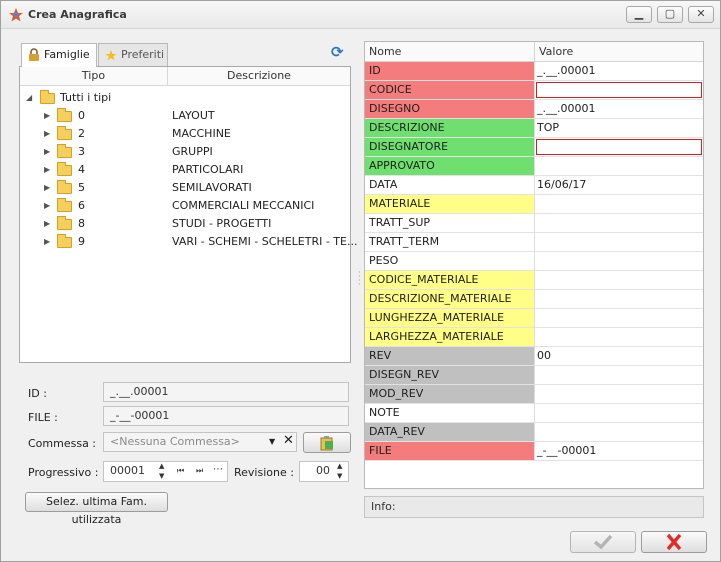 Image resolution: width=721 pixels, height=562 pixels. Describe the element at coordinates (534, 413) in the screenshot. I see `grid-row: NOTE` at that location.